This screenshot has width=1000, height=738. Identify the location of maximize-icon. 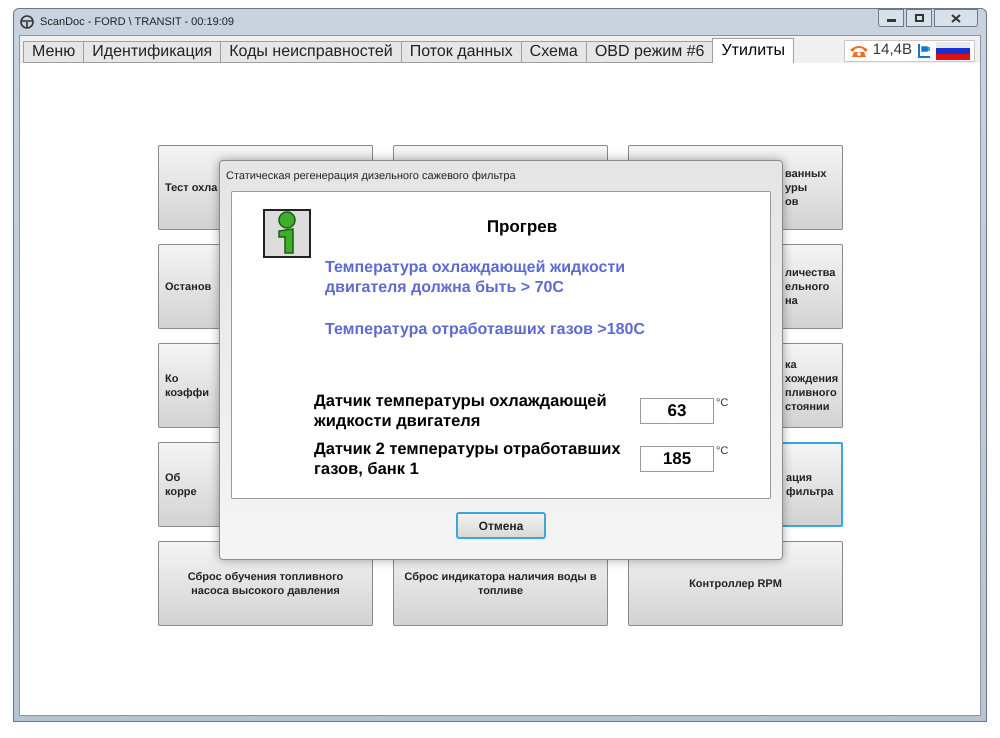
(919, 18).